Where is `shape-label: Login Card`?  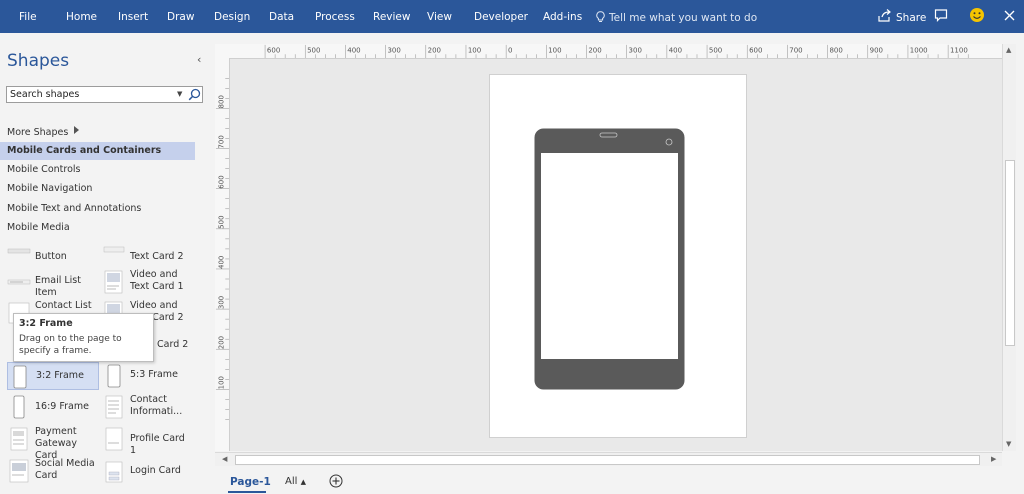
shape-label: Login Card is located at coordinates (155, 470).